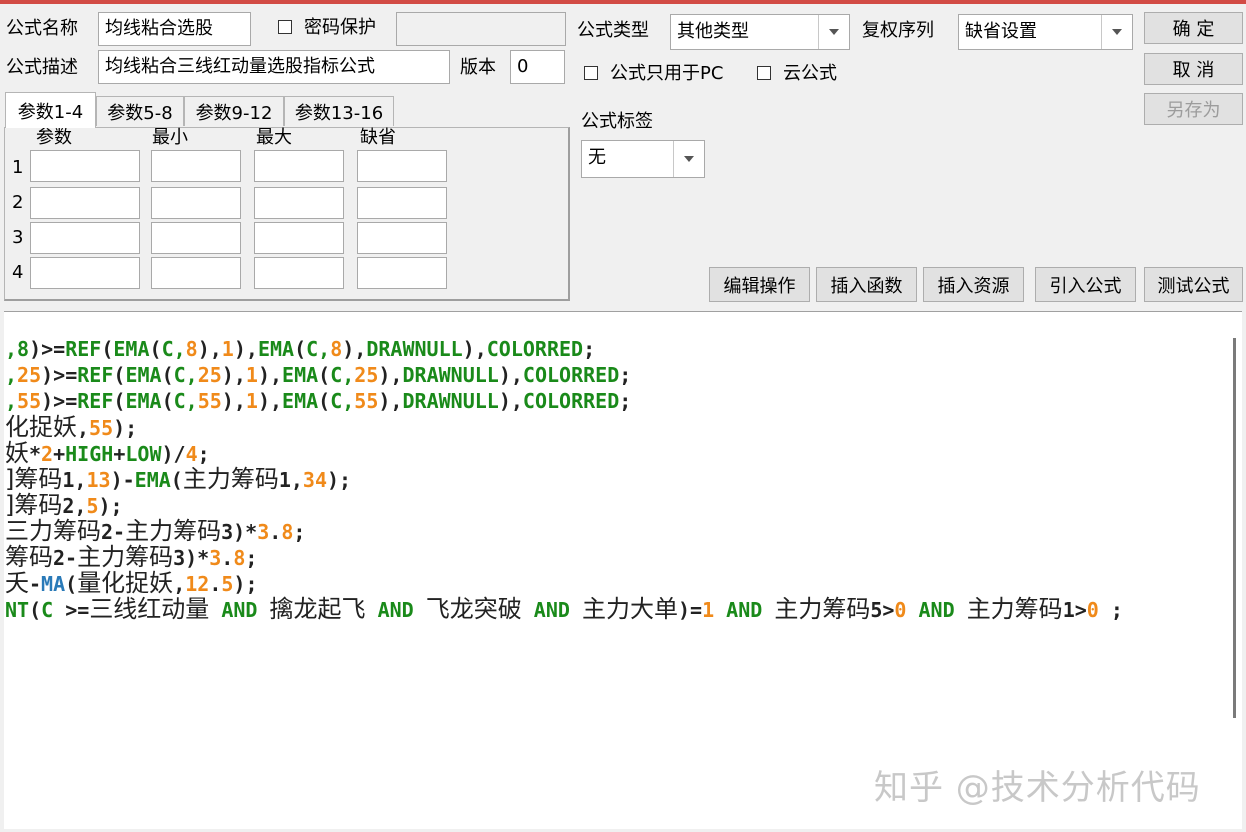 The image size is (1246, 832). I want to click on pc-only-label: 公式只用于PC, so click(667, 73).